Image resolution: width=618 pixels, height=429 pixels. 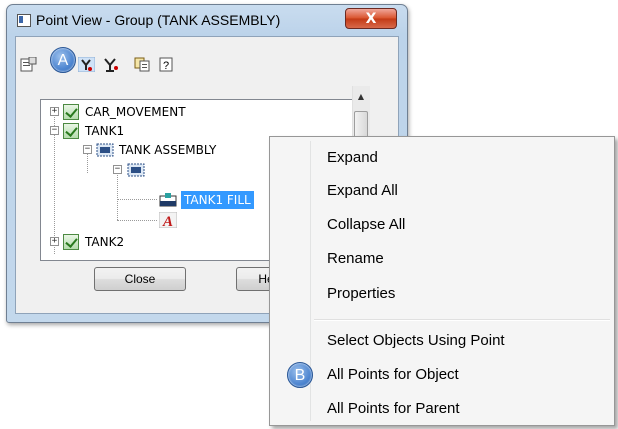 What do you see at coordinates (462, 320) in the screenshot?
I see `menu-separator` at bounding box center [462, 320].